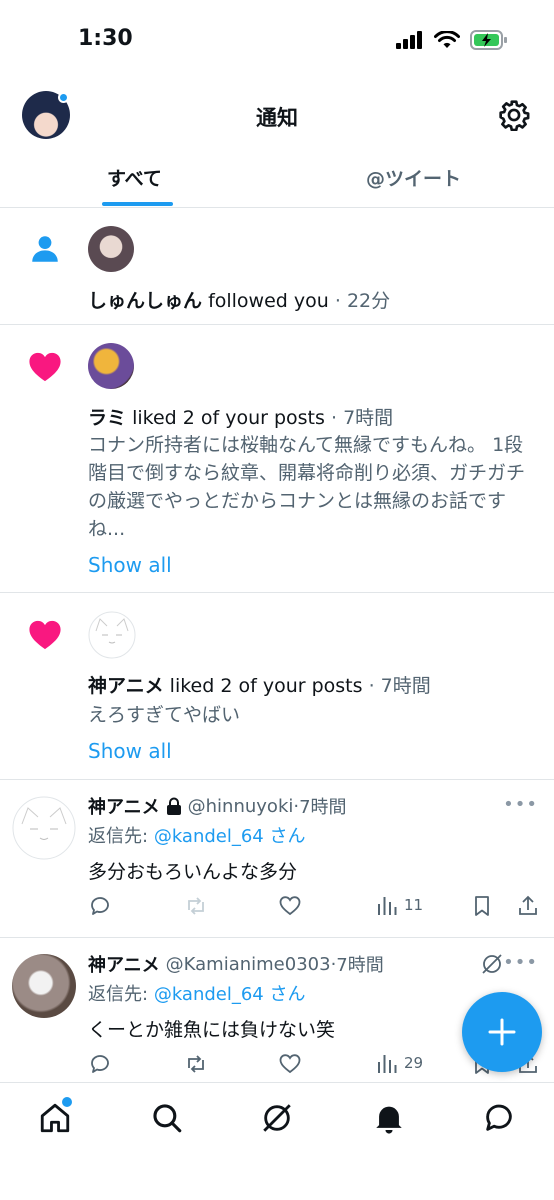 The width and height of the screenshot is (554, 1200). I want to click on status-bar: 1:30, so click(277, 40).